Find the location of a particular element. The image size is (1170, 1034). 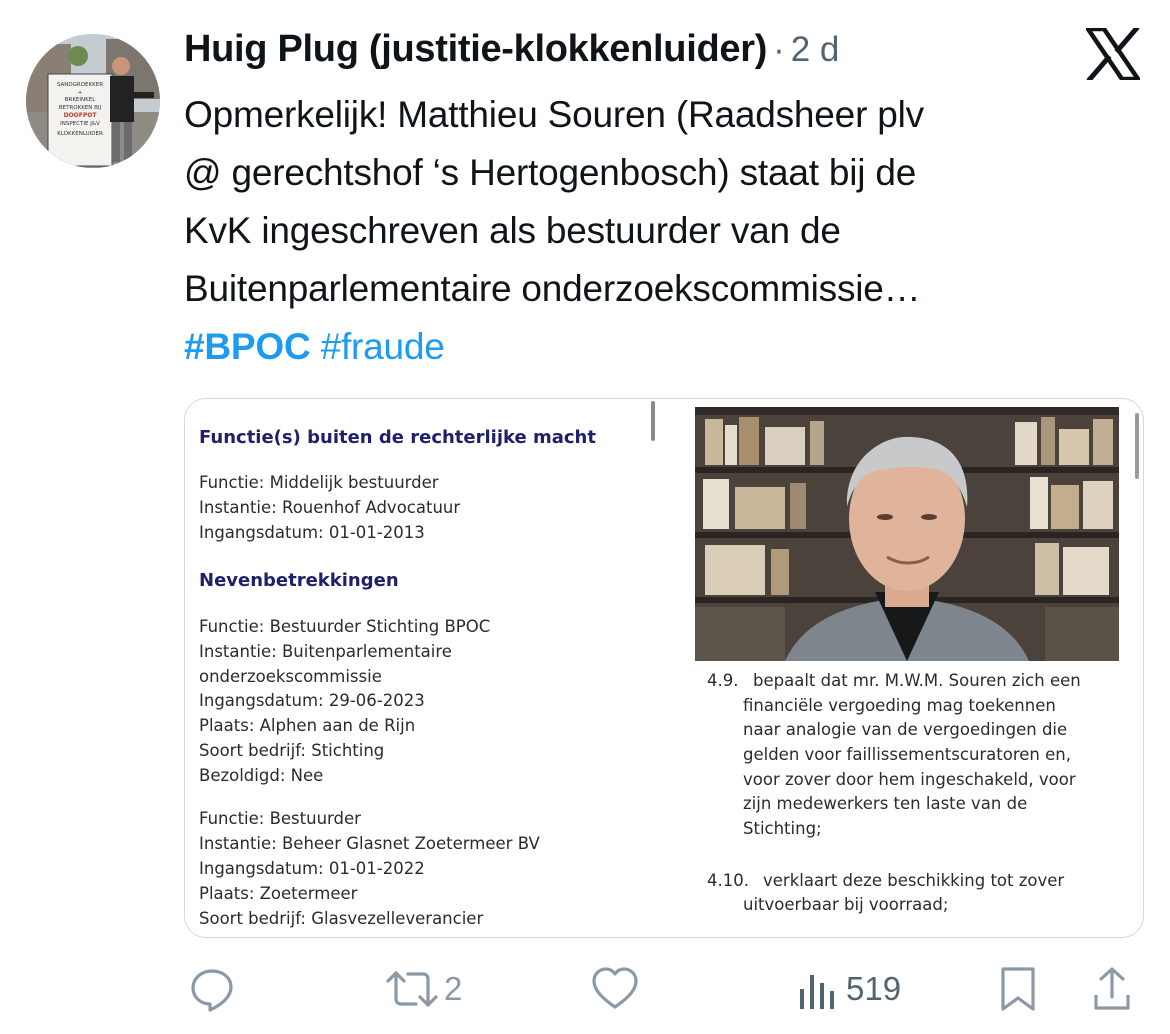

ruling-line: naar analogie van de vergoedingen die is located at coordinates (905, 729).